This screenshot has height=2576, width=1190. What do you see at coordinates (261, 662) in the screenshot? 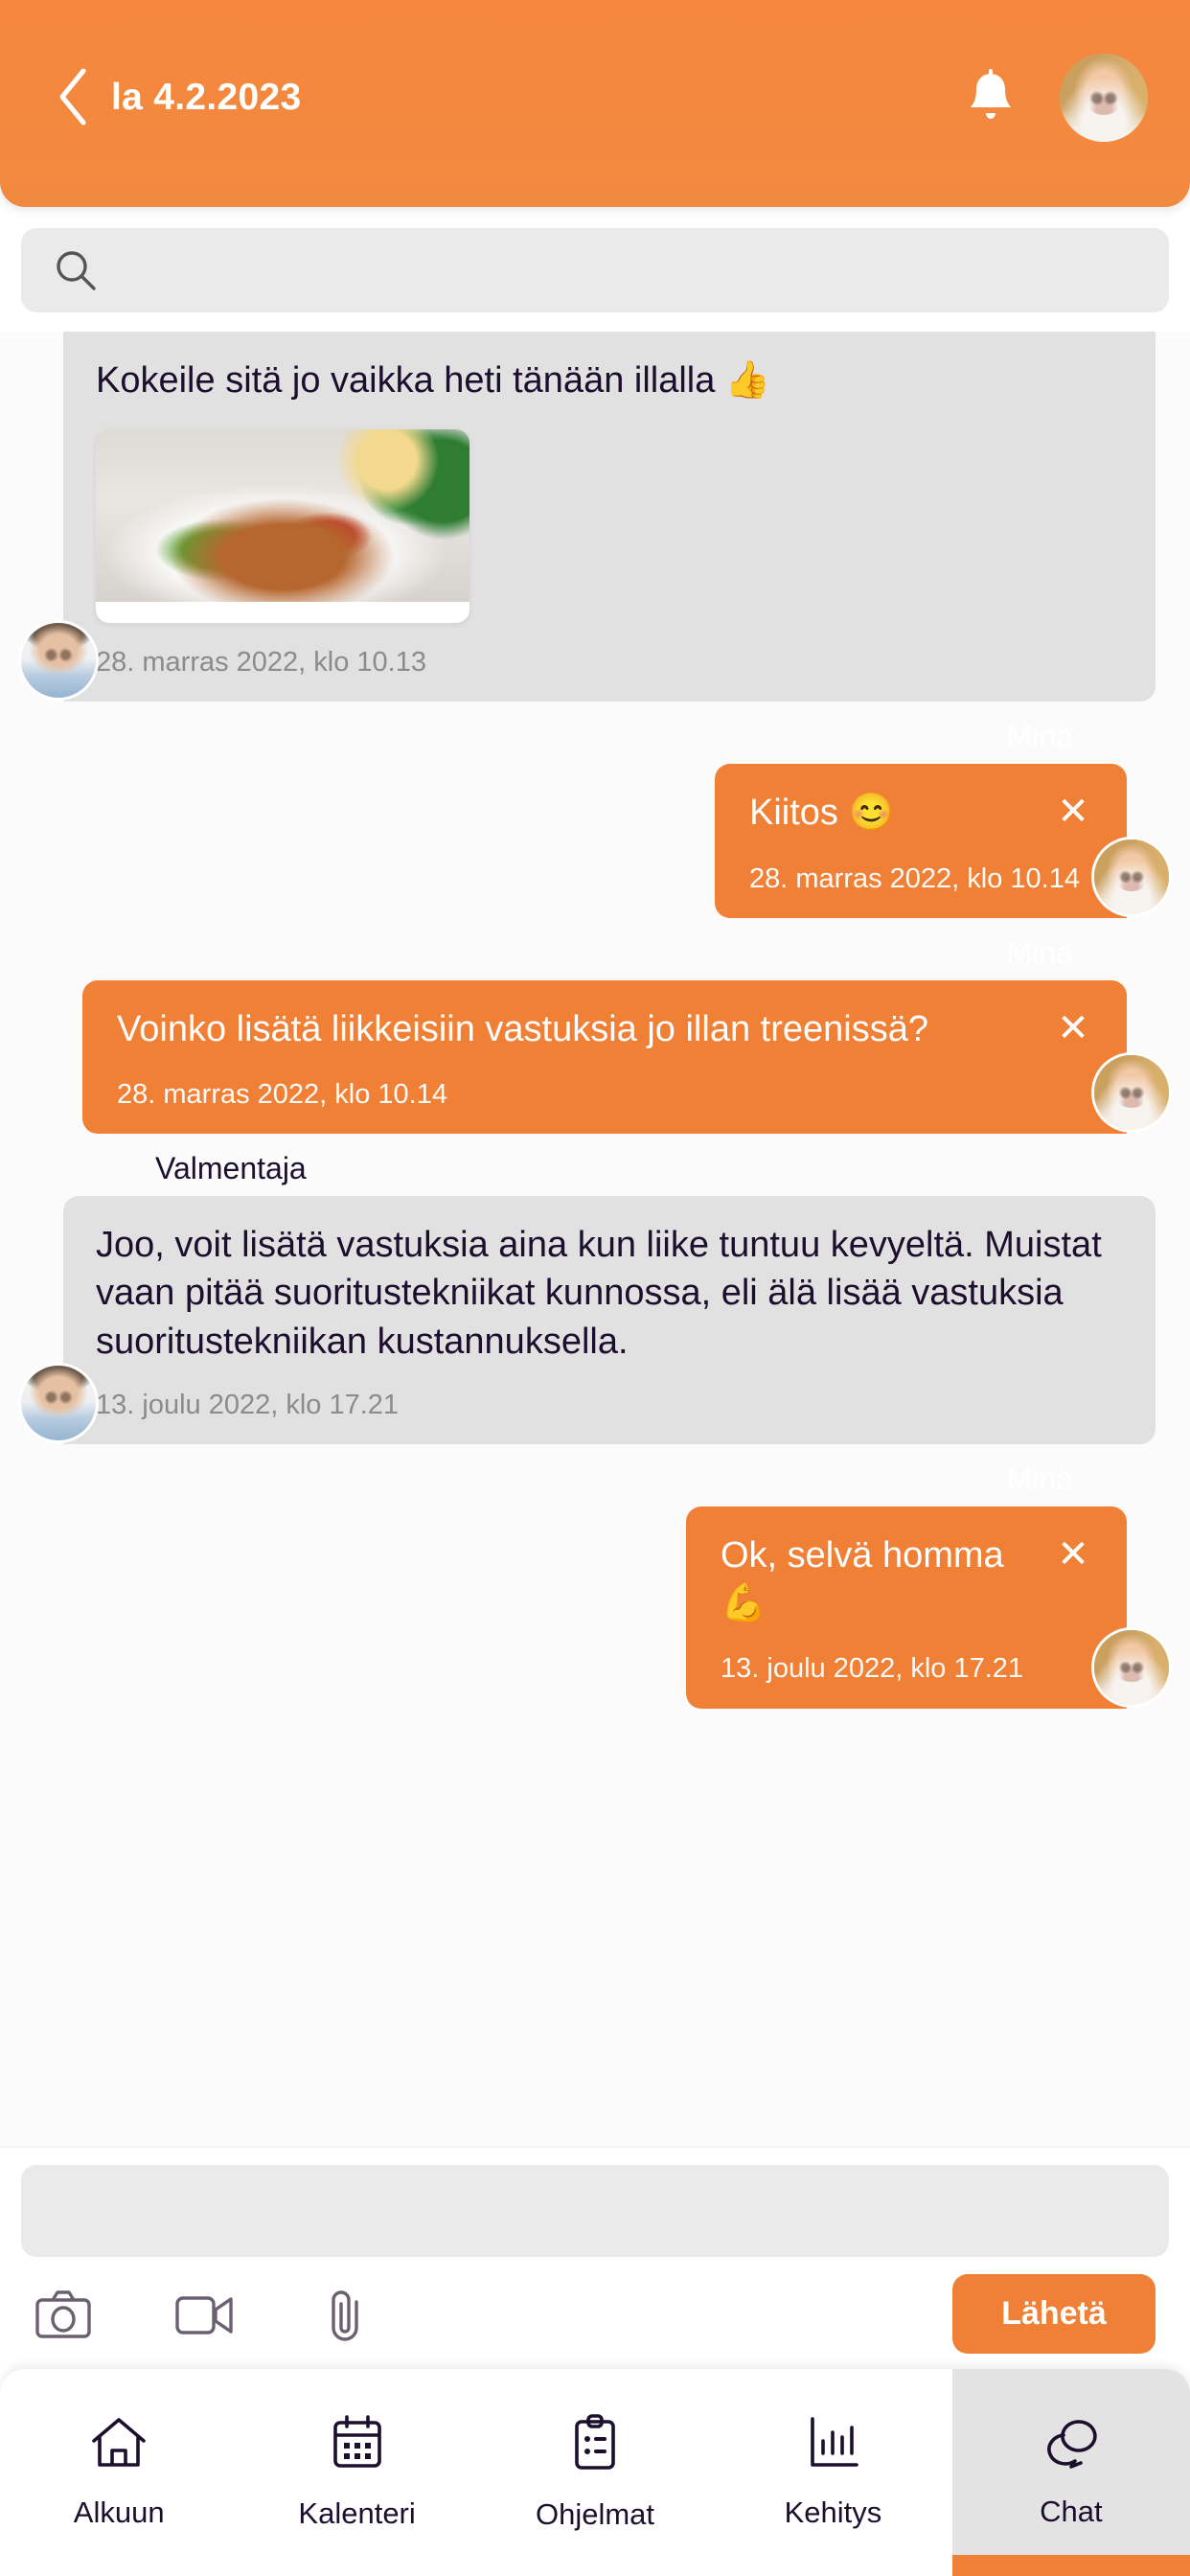
I see `message-timestamp: 28. marras 2022, klo 10.13` at bounding box center [261, 662].